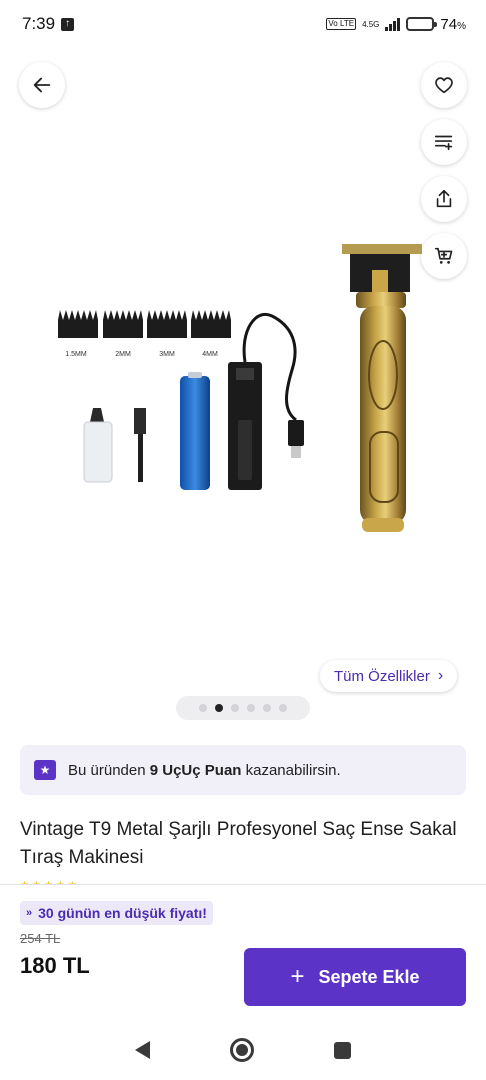  Describe the element at coordinates (68, 24) in the screenshot. I see `upload-notification-icon: ↑` at that location.